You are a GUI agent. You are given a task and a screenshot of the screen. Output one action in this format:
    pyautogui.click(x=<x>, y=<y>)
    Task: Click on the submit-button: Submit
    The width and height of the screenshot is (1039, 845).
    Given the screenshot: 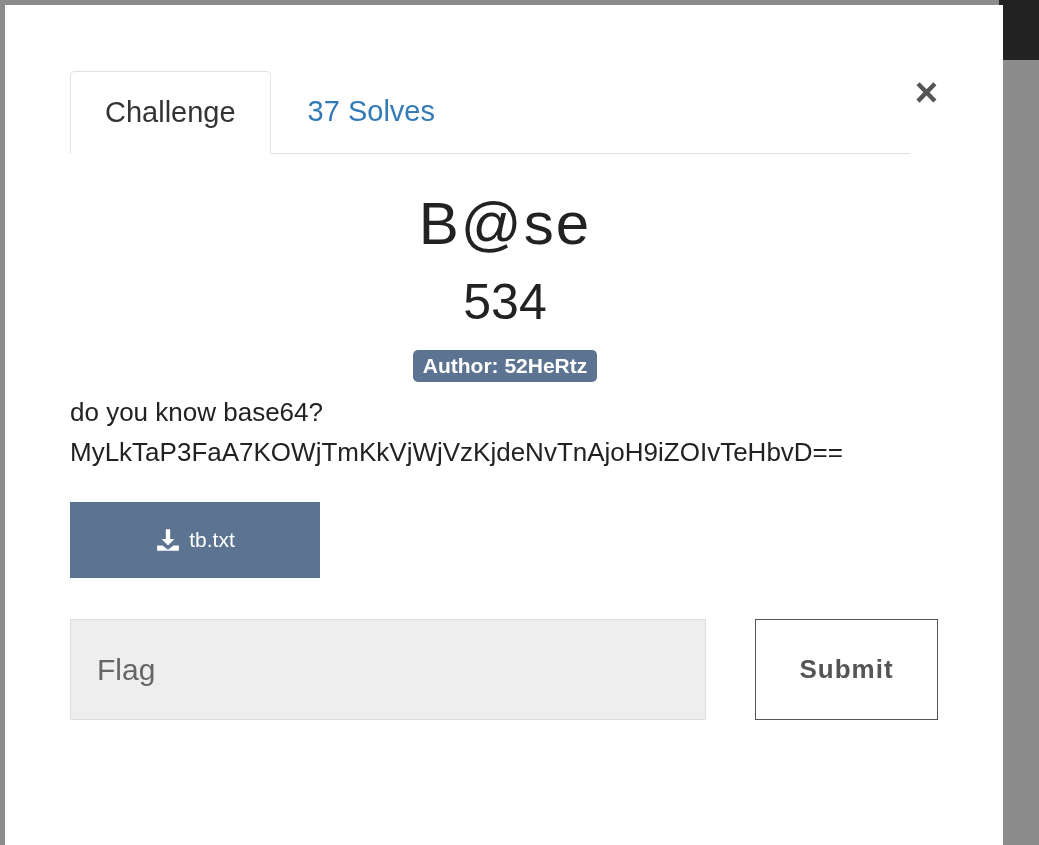 What is the action you would take?
    pyautogui.click(x=846, y=669)
    